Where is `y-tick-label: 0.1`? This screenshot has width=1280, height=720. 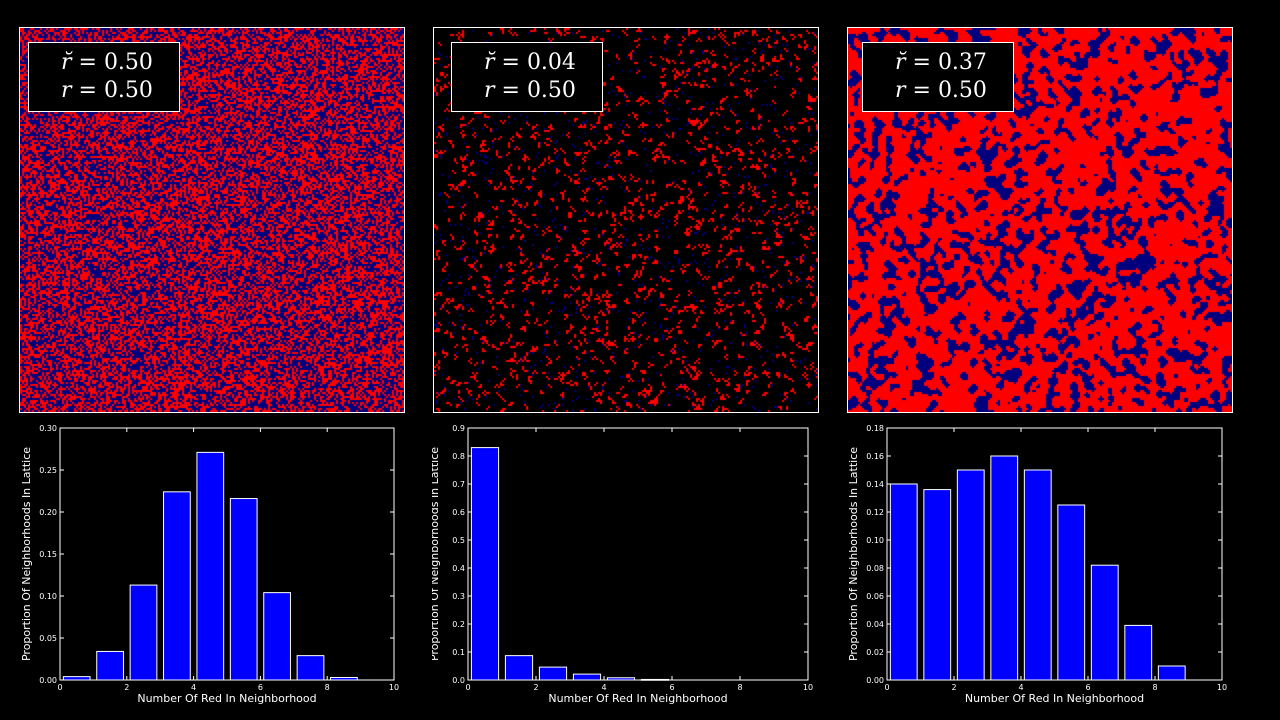
y-tick-label: 0.1 is located at coordinates (458, 652).